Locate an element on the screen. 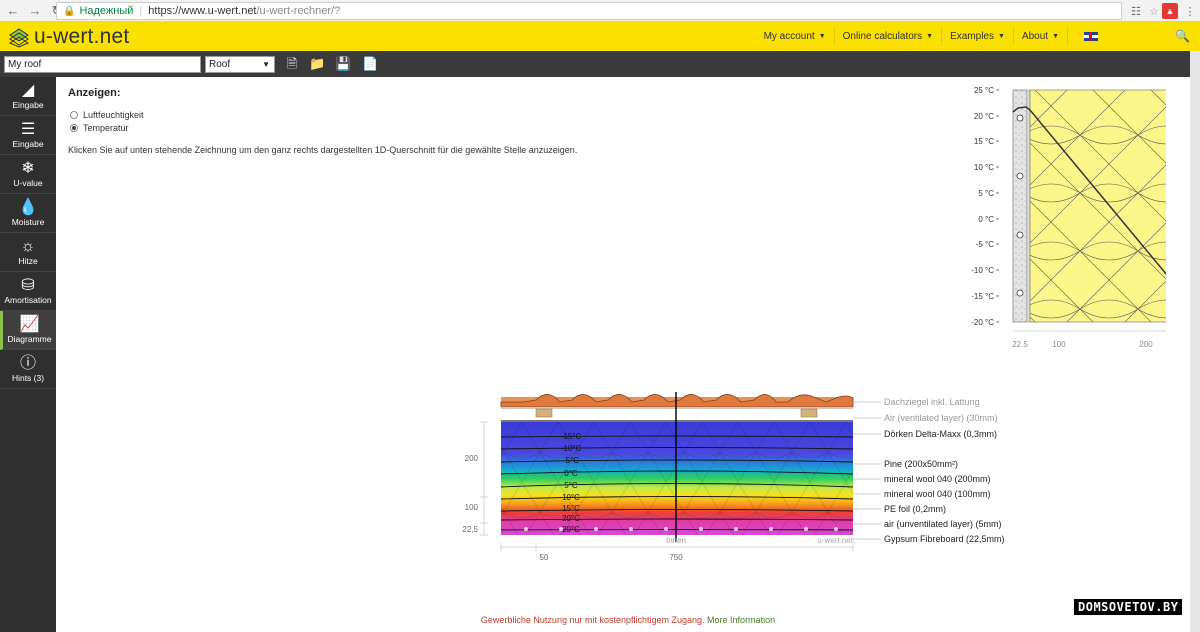  profile-y-tick: -20 °C is located at coordinates (982, 322).